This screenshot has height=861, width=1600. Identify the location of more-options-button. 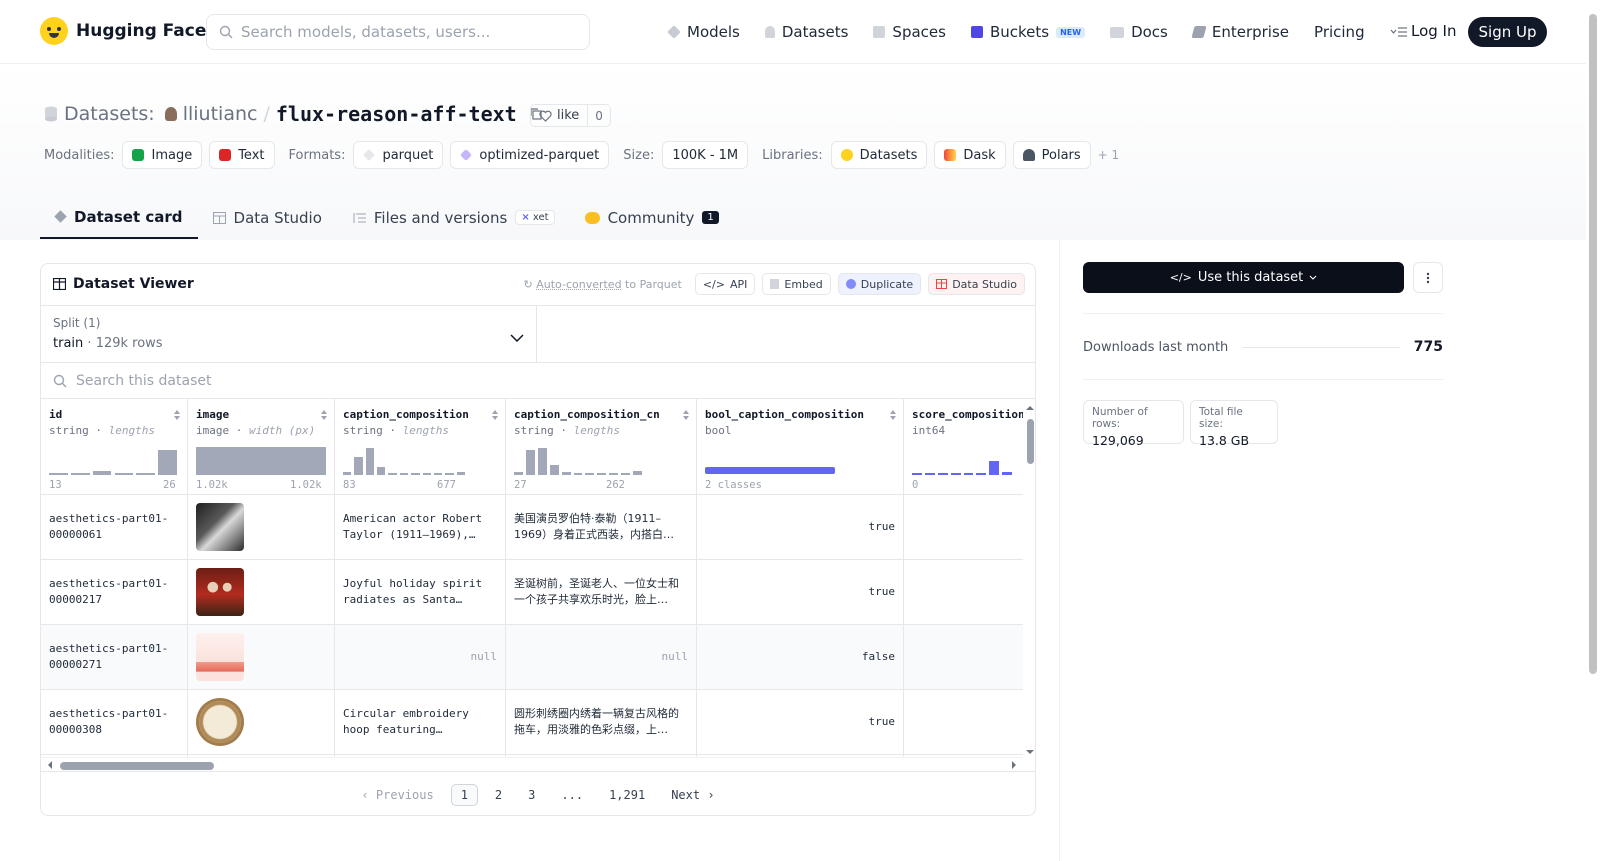
(1428, 277).